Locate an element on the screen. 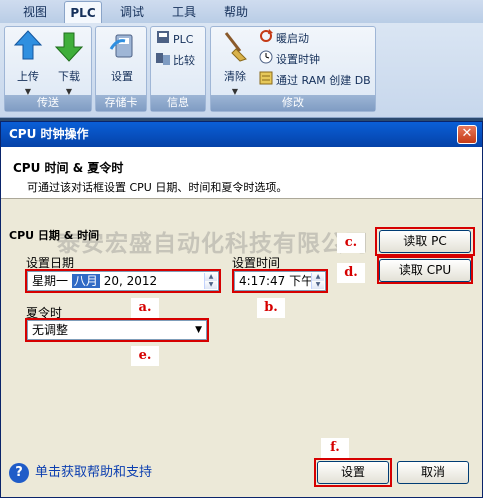 The height and width of the screenshot is (498, 483). dialog-titlebar: CPU 时钟操作 ✕ is located at coordinates (241, 134).